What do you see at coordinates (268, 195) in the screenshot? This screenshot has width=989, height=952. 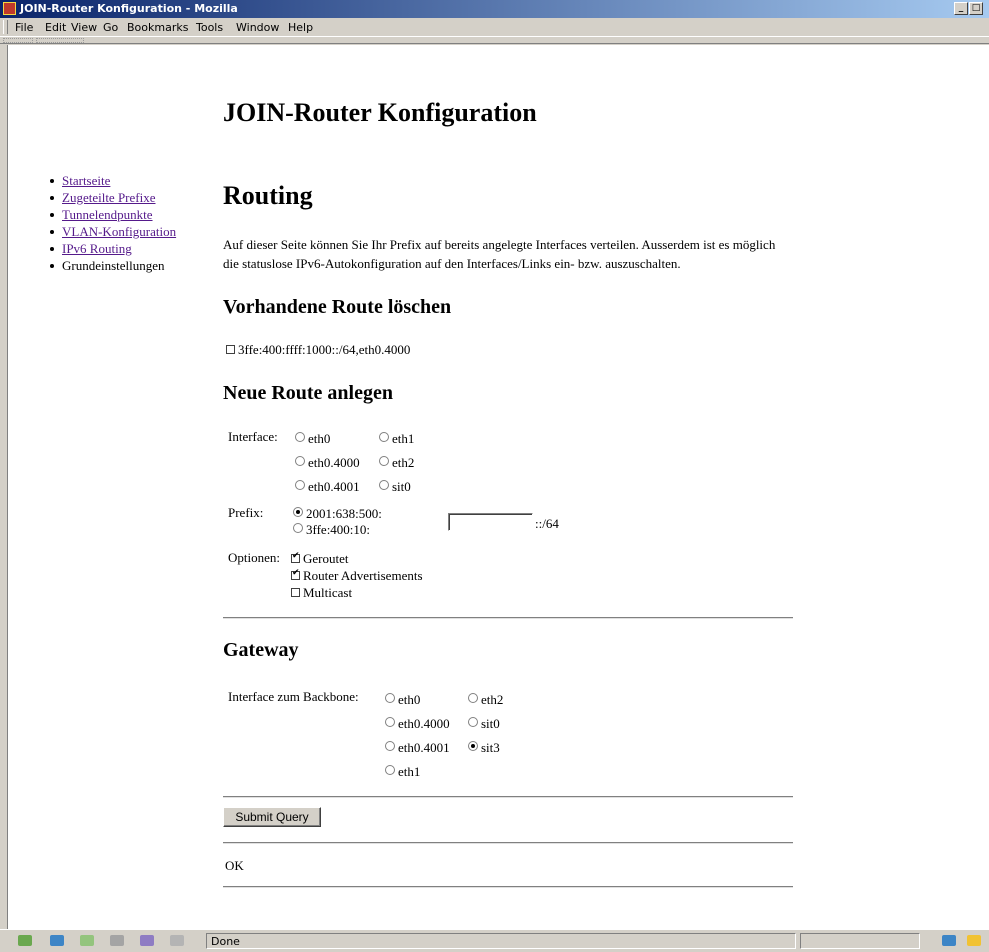 I see `page-heading: Routing` at bounding box center [268, 195].